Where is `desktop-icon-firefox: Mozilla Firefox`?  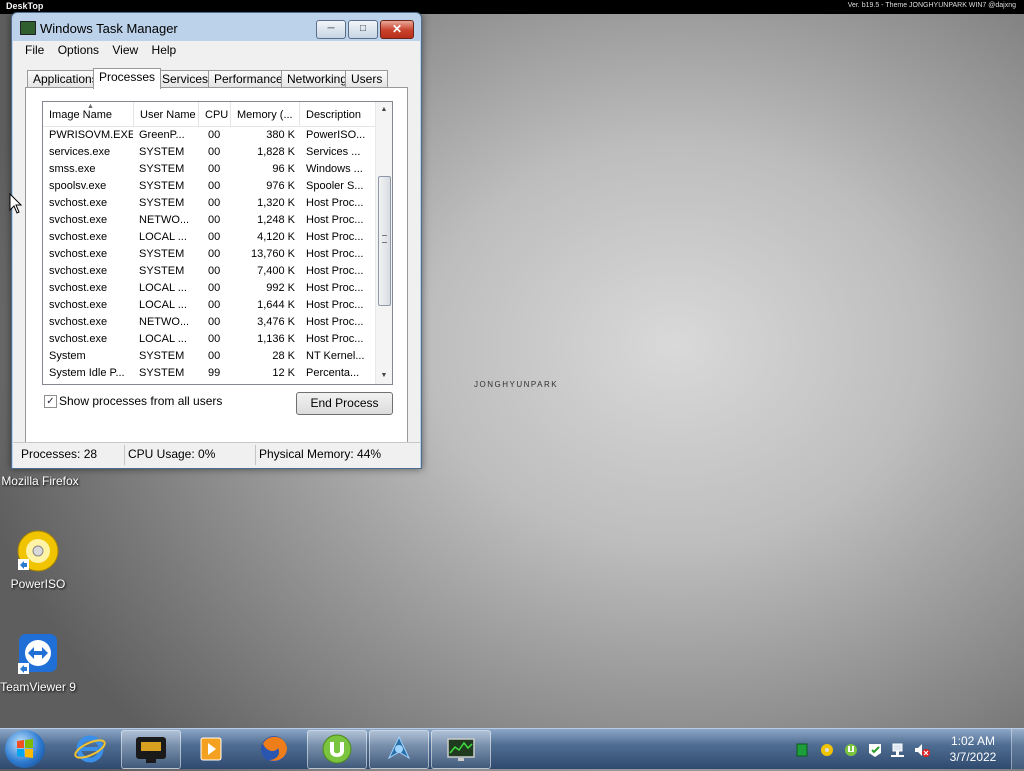
desktop-icon-firefox: Mozilla Firefox is located at coordinates (40, 481).